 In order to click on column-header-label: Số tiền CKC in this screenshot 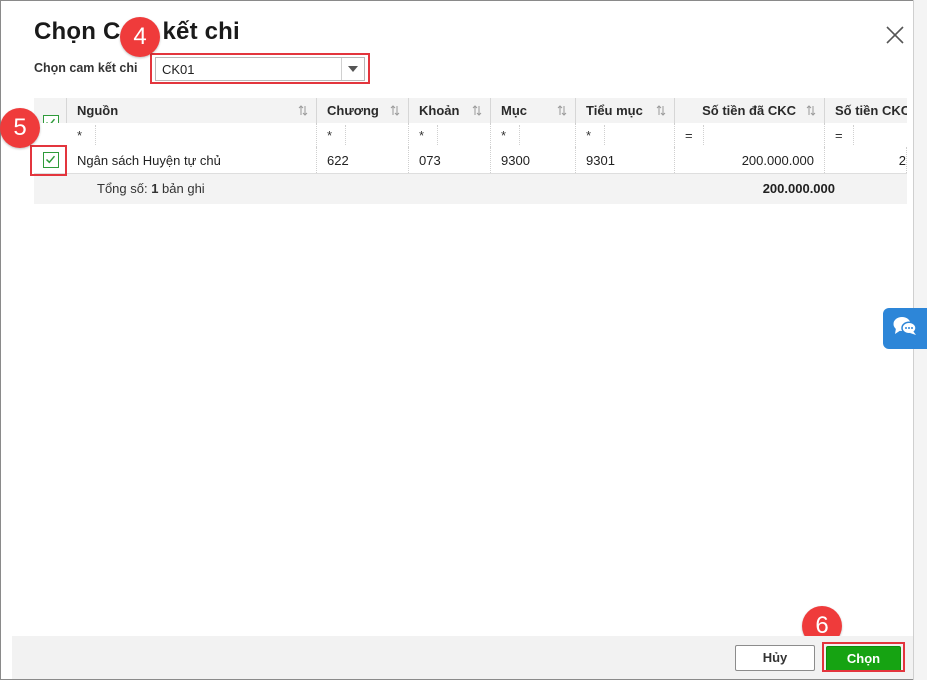, I will do `click(871, 110)`.